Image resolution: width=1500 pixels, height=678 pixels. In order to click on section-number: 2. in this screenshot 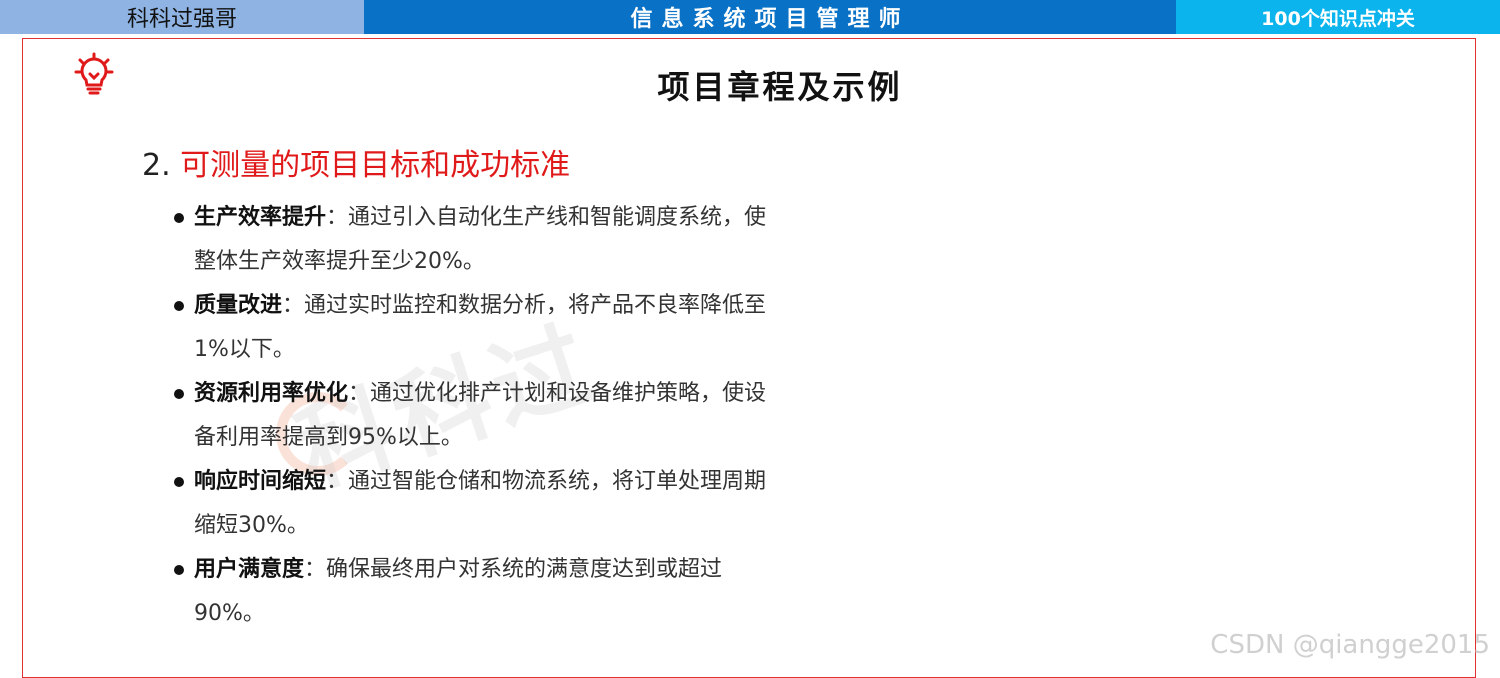, I will do `click(156, 165)`.